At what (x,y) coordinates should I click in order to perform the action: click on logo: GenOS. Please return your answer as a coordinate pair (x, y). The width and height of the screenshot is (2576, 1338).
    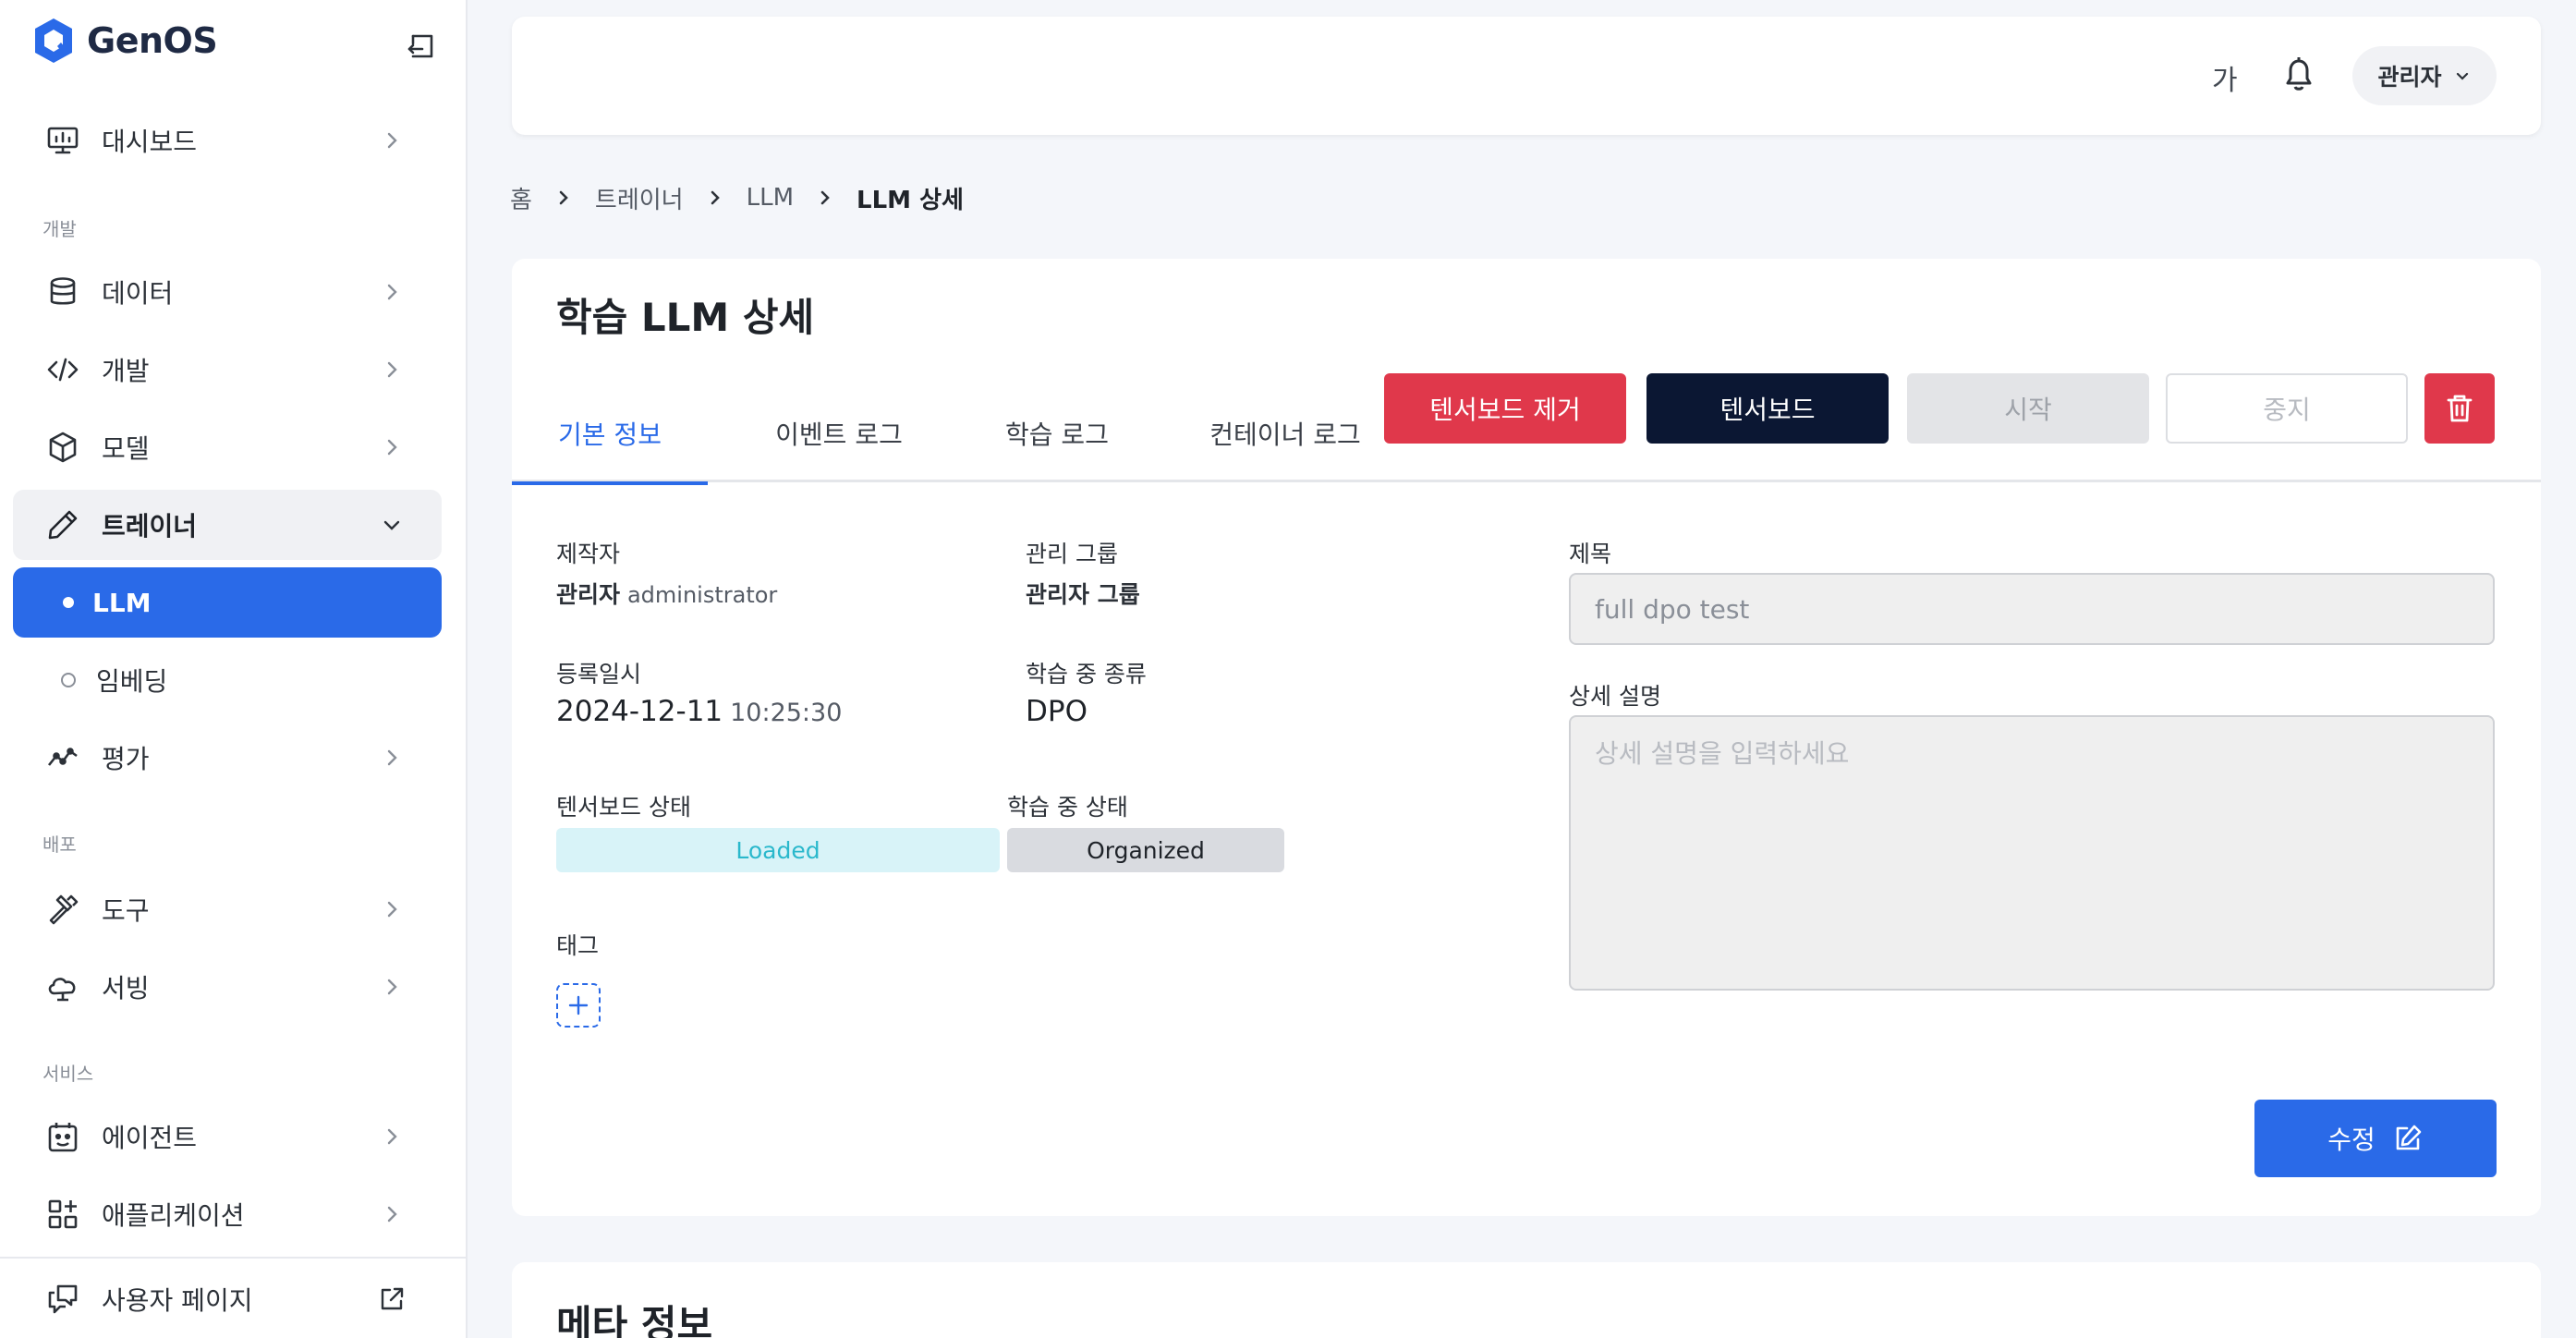
    Looking at the image, I should click on (124, 41).